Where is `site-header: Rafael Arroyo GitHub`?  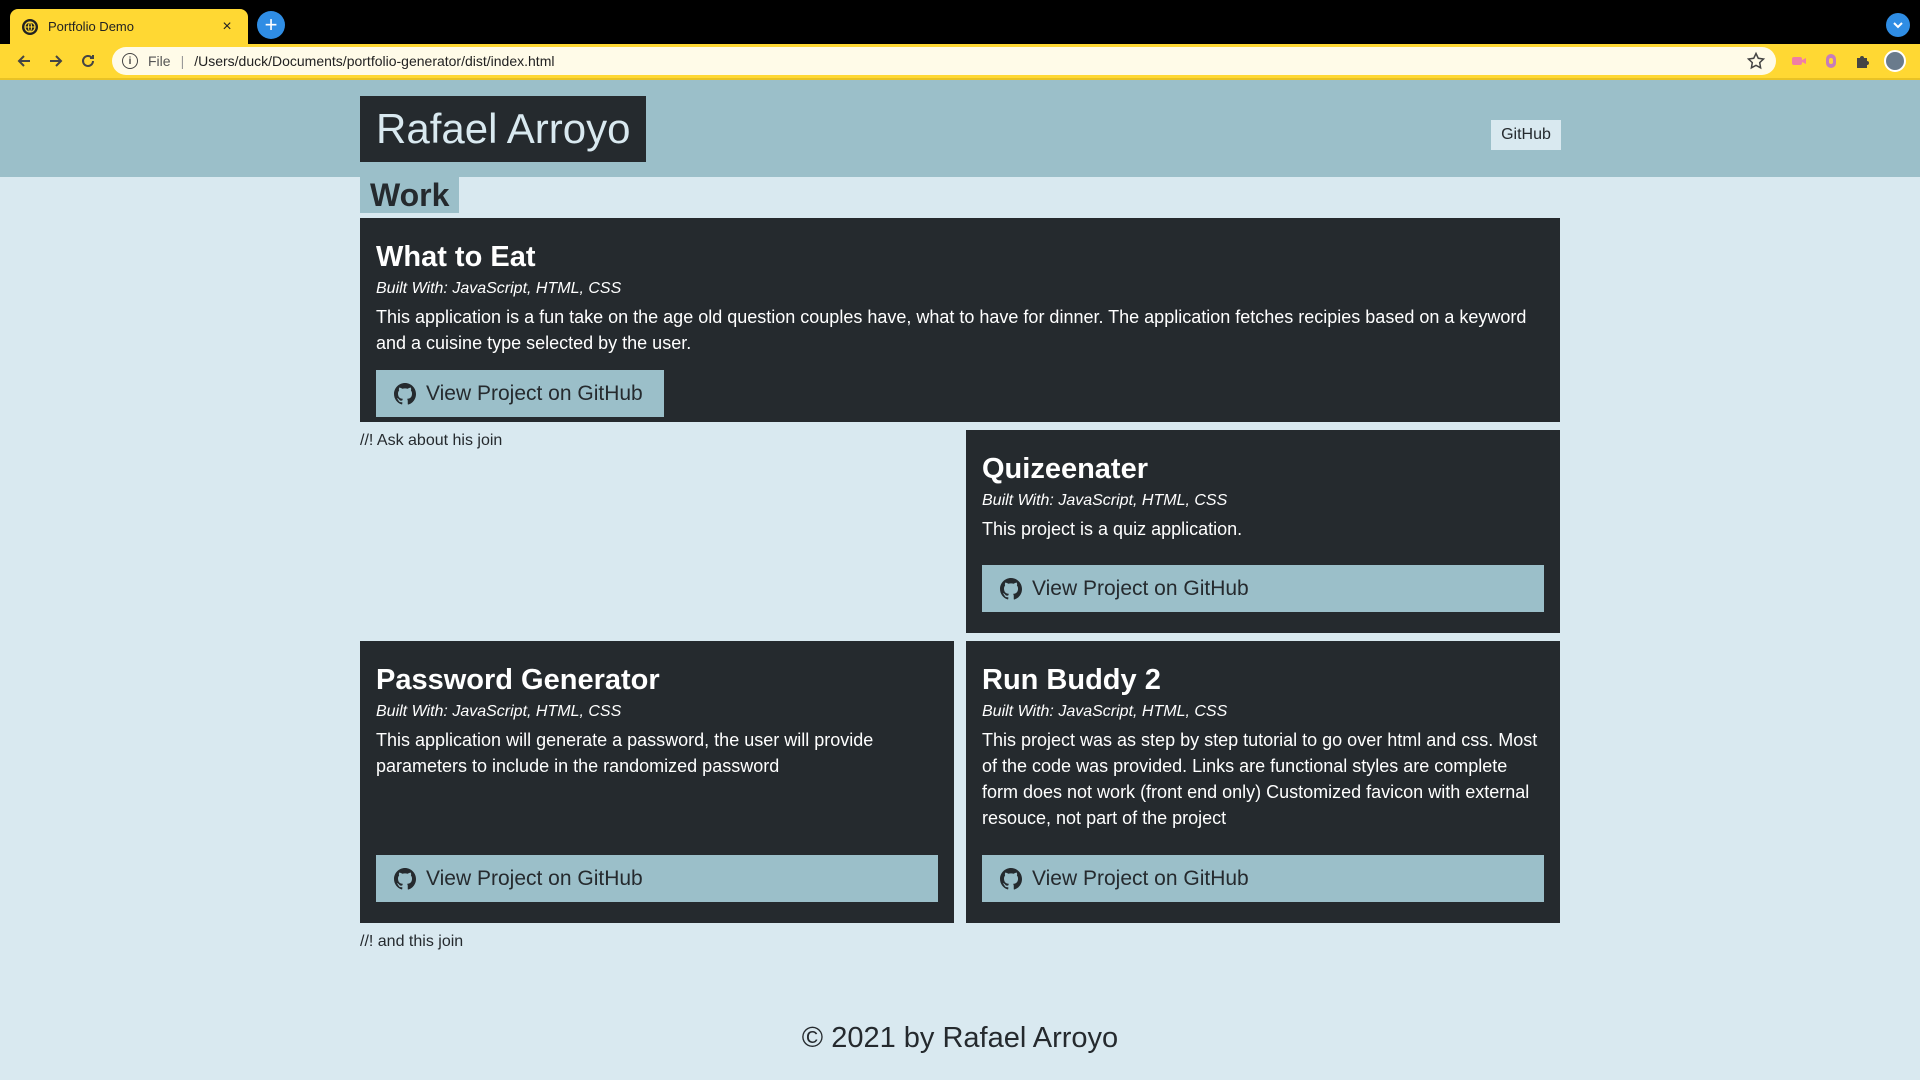
site-header: Rafael Arroyo GitHub is located at coordinates (960, 128).